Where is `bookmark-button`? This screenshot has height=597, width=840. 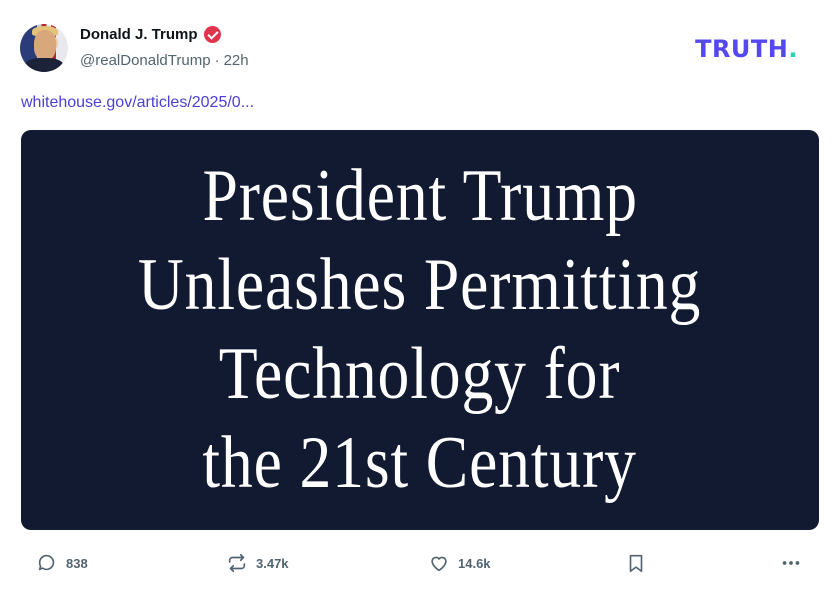
bookmark-button is located at coordinates (636, 563).